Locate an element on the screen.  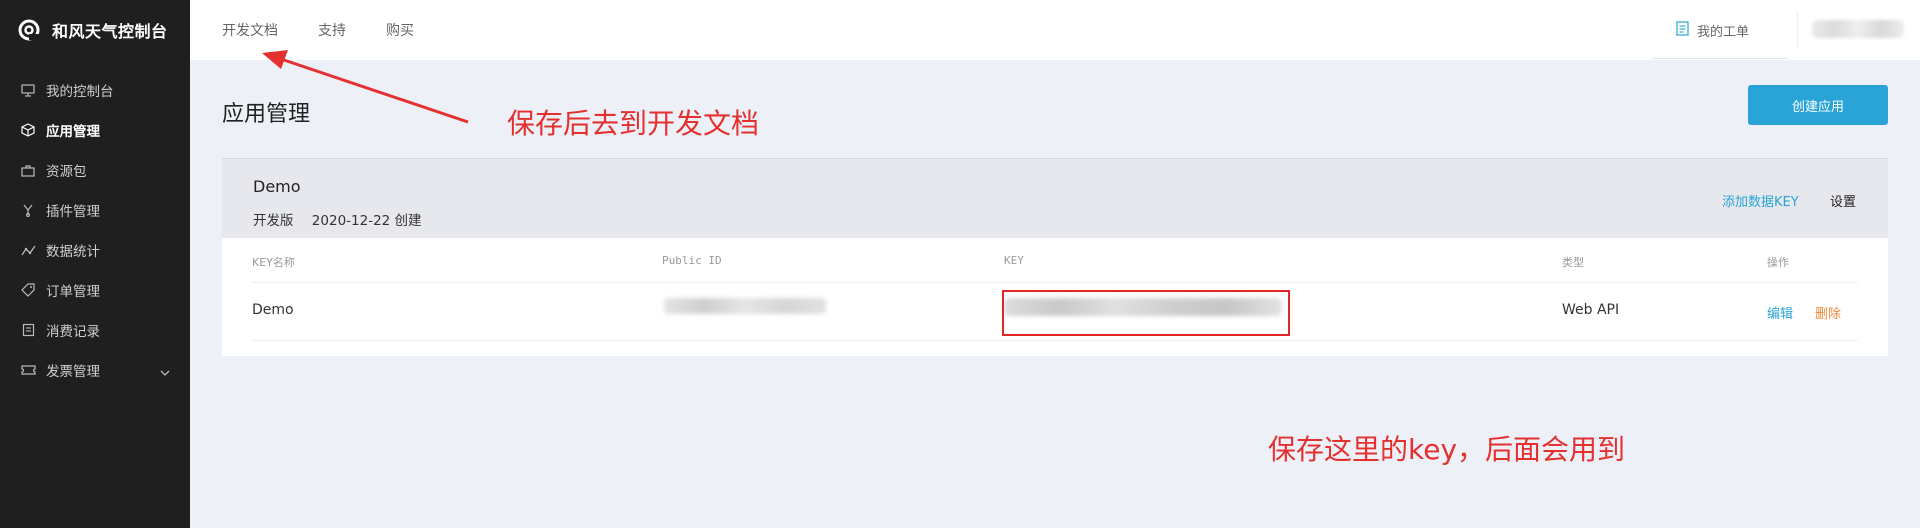
key-highlight-box is located at coordinates (1146, 313).